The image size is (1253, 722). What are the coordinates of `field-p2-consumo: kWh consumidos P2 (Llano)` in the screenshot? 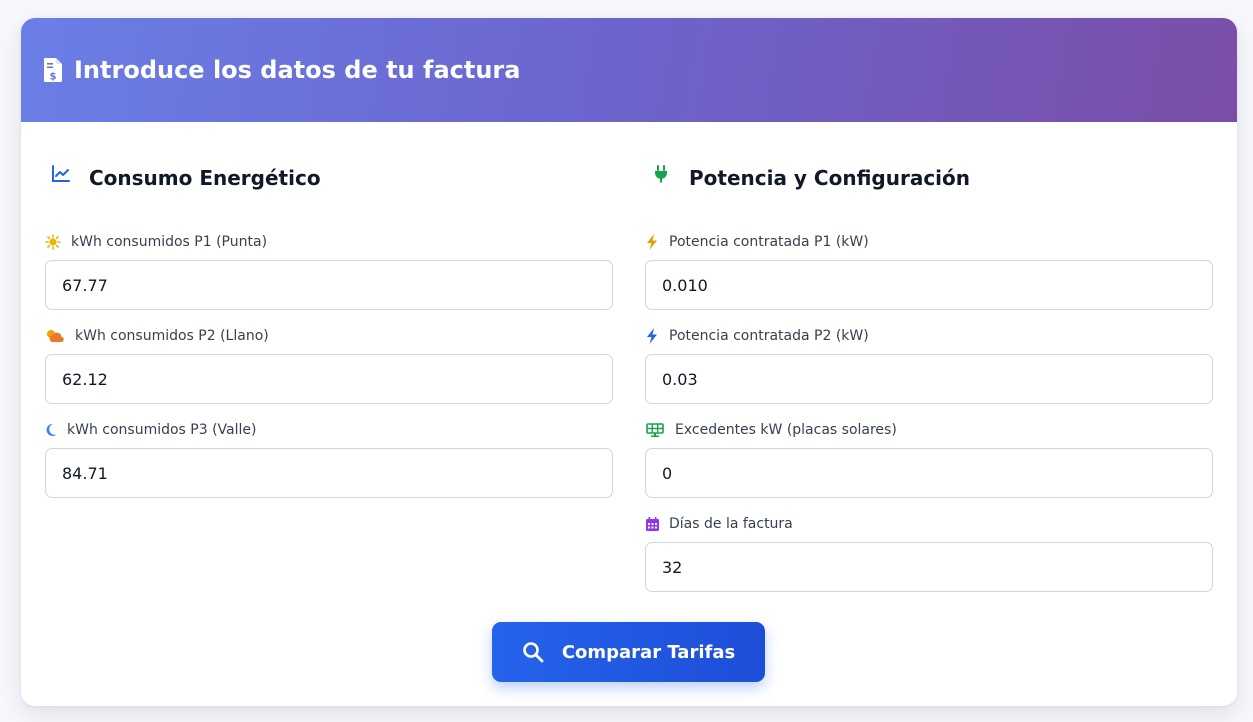 It's located at (329, 365).